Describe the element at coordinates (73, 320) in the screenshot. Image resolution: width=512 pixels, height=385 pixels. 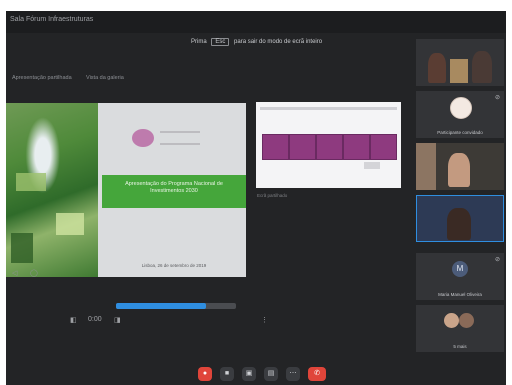
I see `rewind-icon: ◧` at that location.